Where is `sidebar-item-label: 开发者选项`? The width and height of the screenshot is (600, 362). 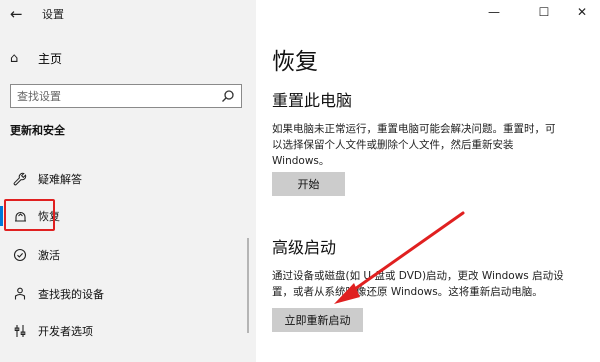
sidebar-item-label: 开发者选项 is located at coordinates (65, 331).